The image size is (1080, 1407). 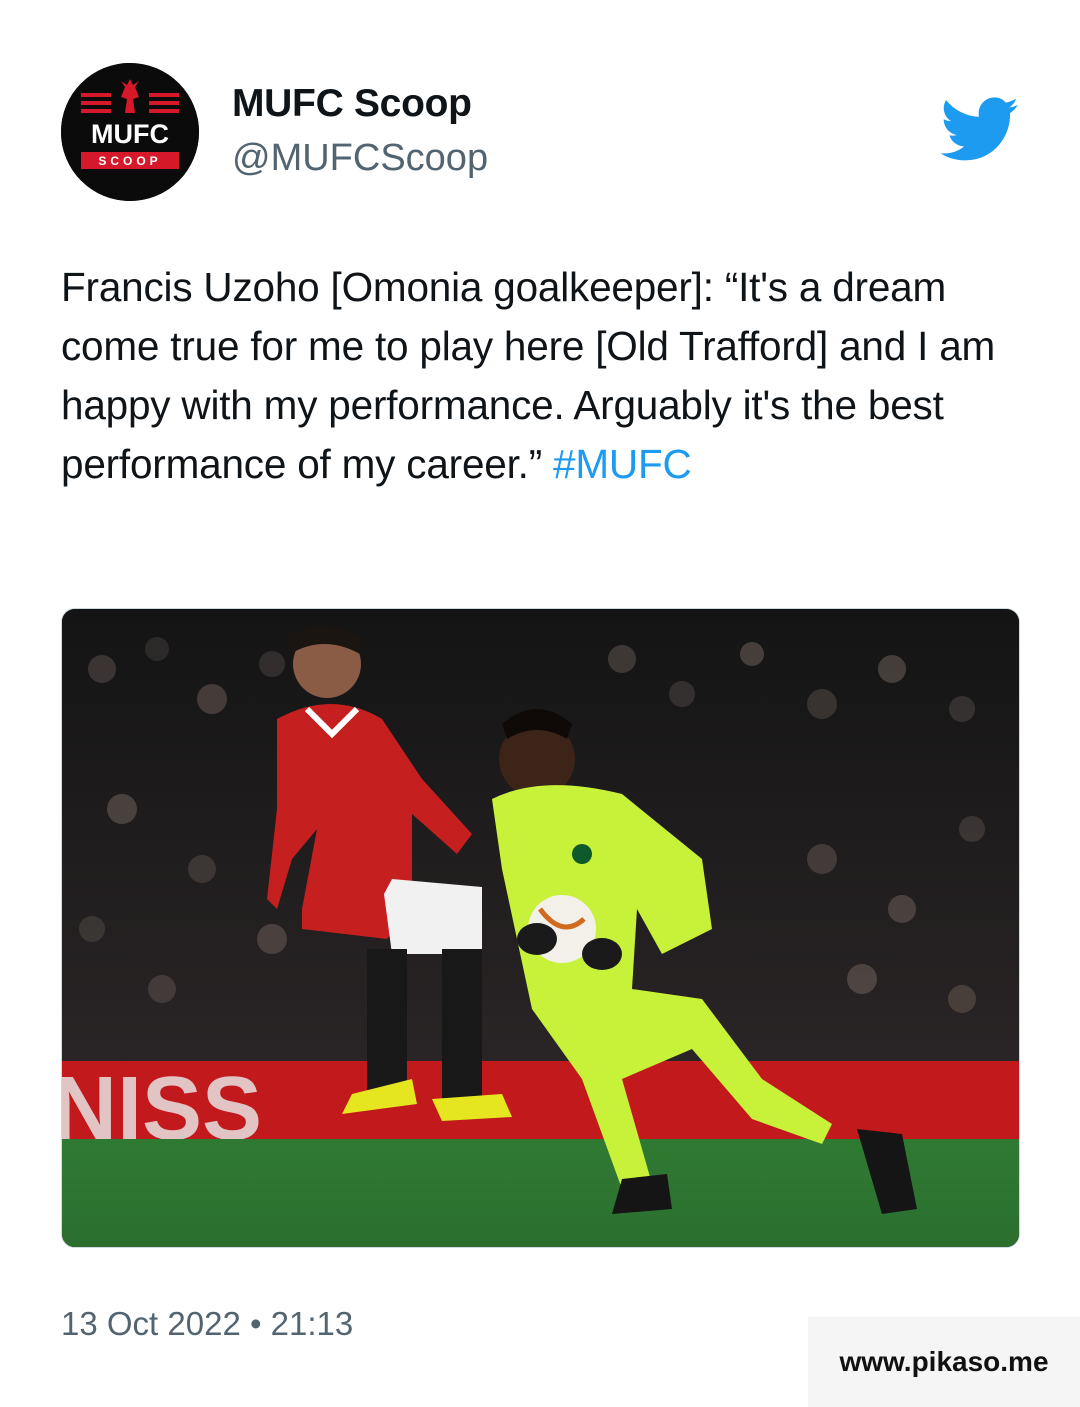 I want to click on avatar-text-main: MUFC, so click(x=130, y=134).